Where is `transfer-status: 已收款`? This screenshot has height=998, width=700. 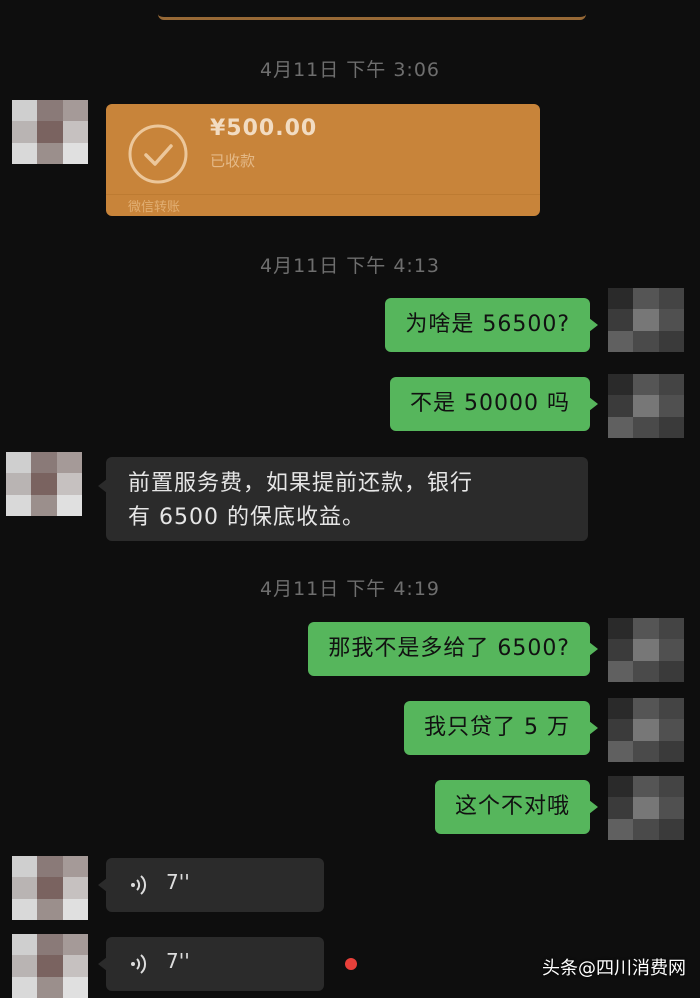 transfer-status: 已收款 is located at coordinates (233, 161).